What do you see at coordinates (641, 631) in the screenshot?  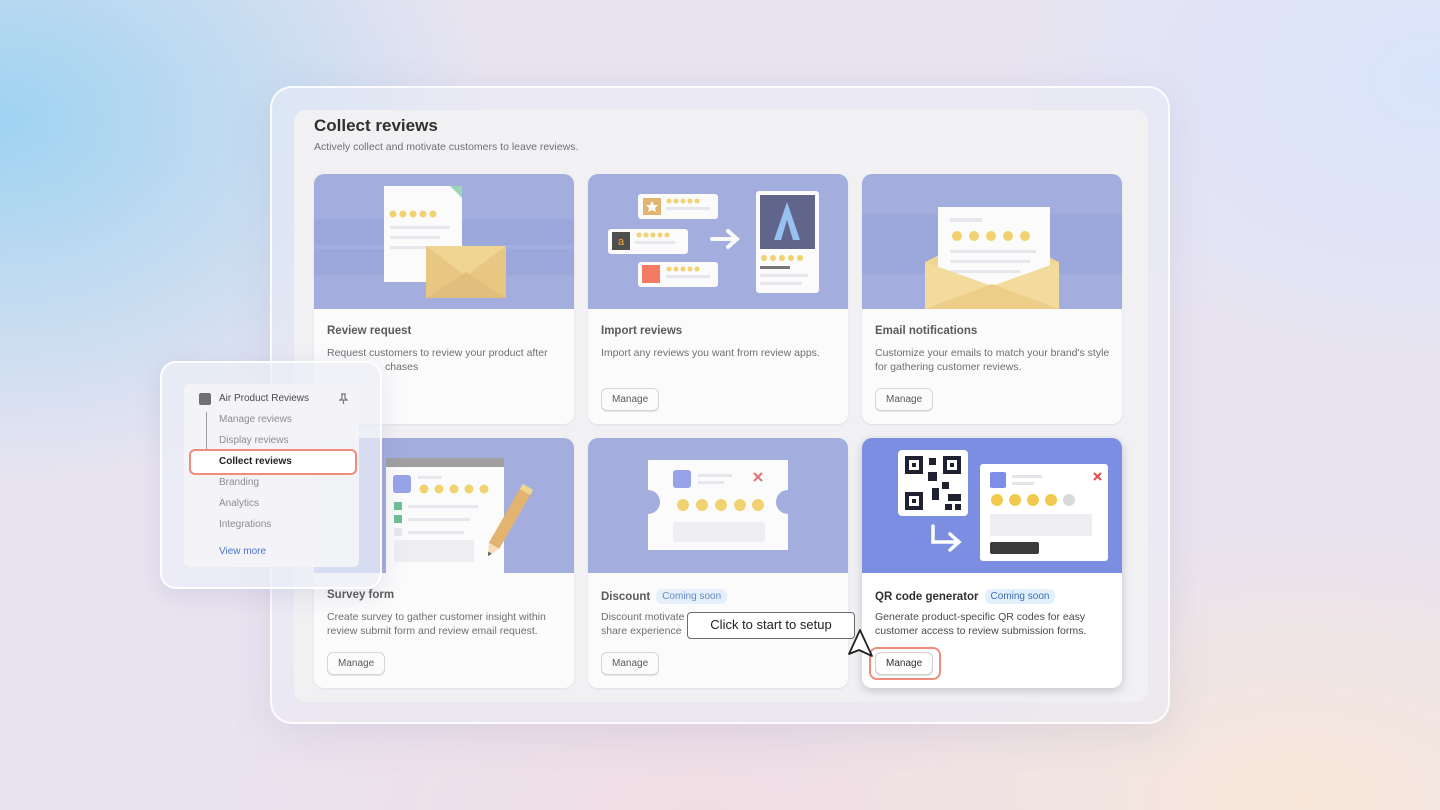 I see `card-description-line-2: share experience` at bounding box center [641, 631].